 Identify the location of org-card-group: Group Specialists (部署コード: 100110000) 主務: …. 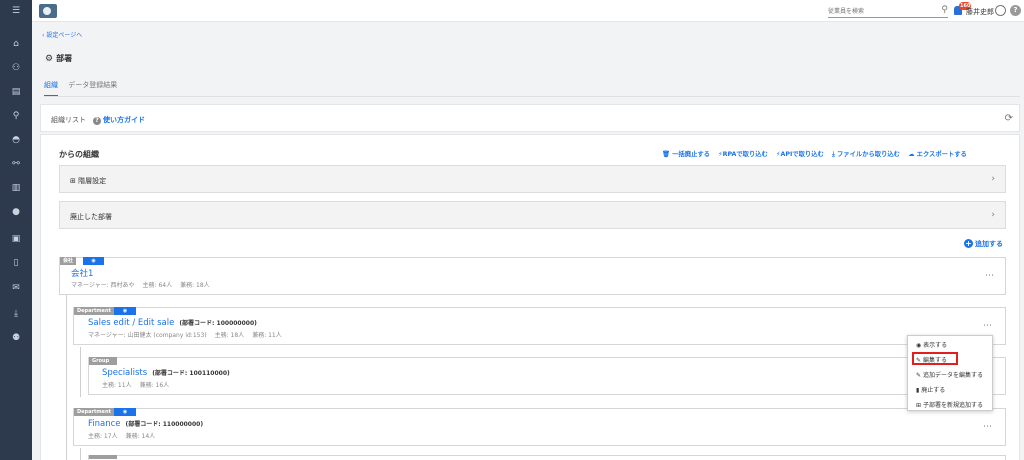
(547, 376).